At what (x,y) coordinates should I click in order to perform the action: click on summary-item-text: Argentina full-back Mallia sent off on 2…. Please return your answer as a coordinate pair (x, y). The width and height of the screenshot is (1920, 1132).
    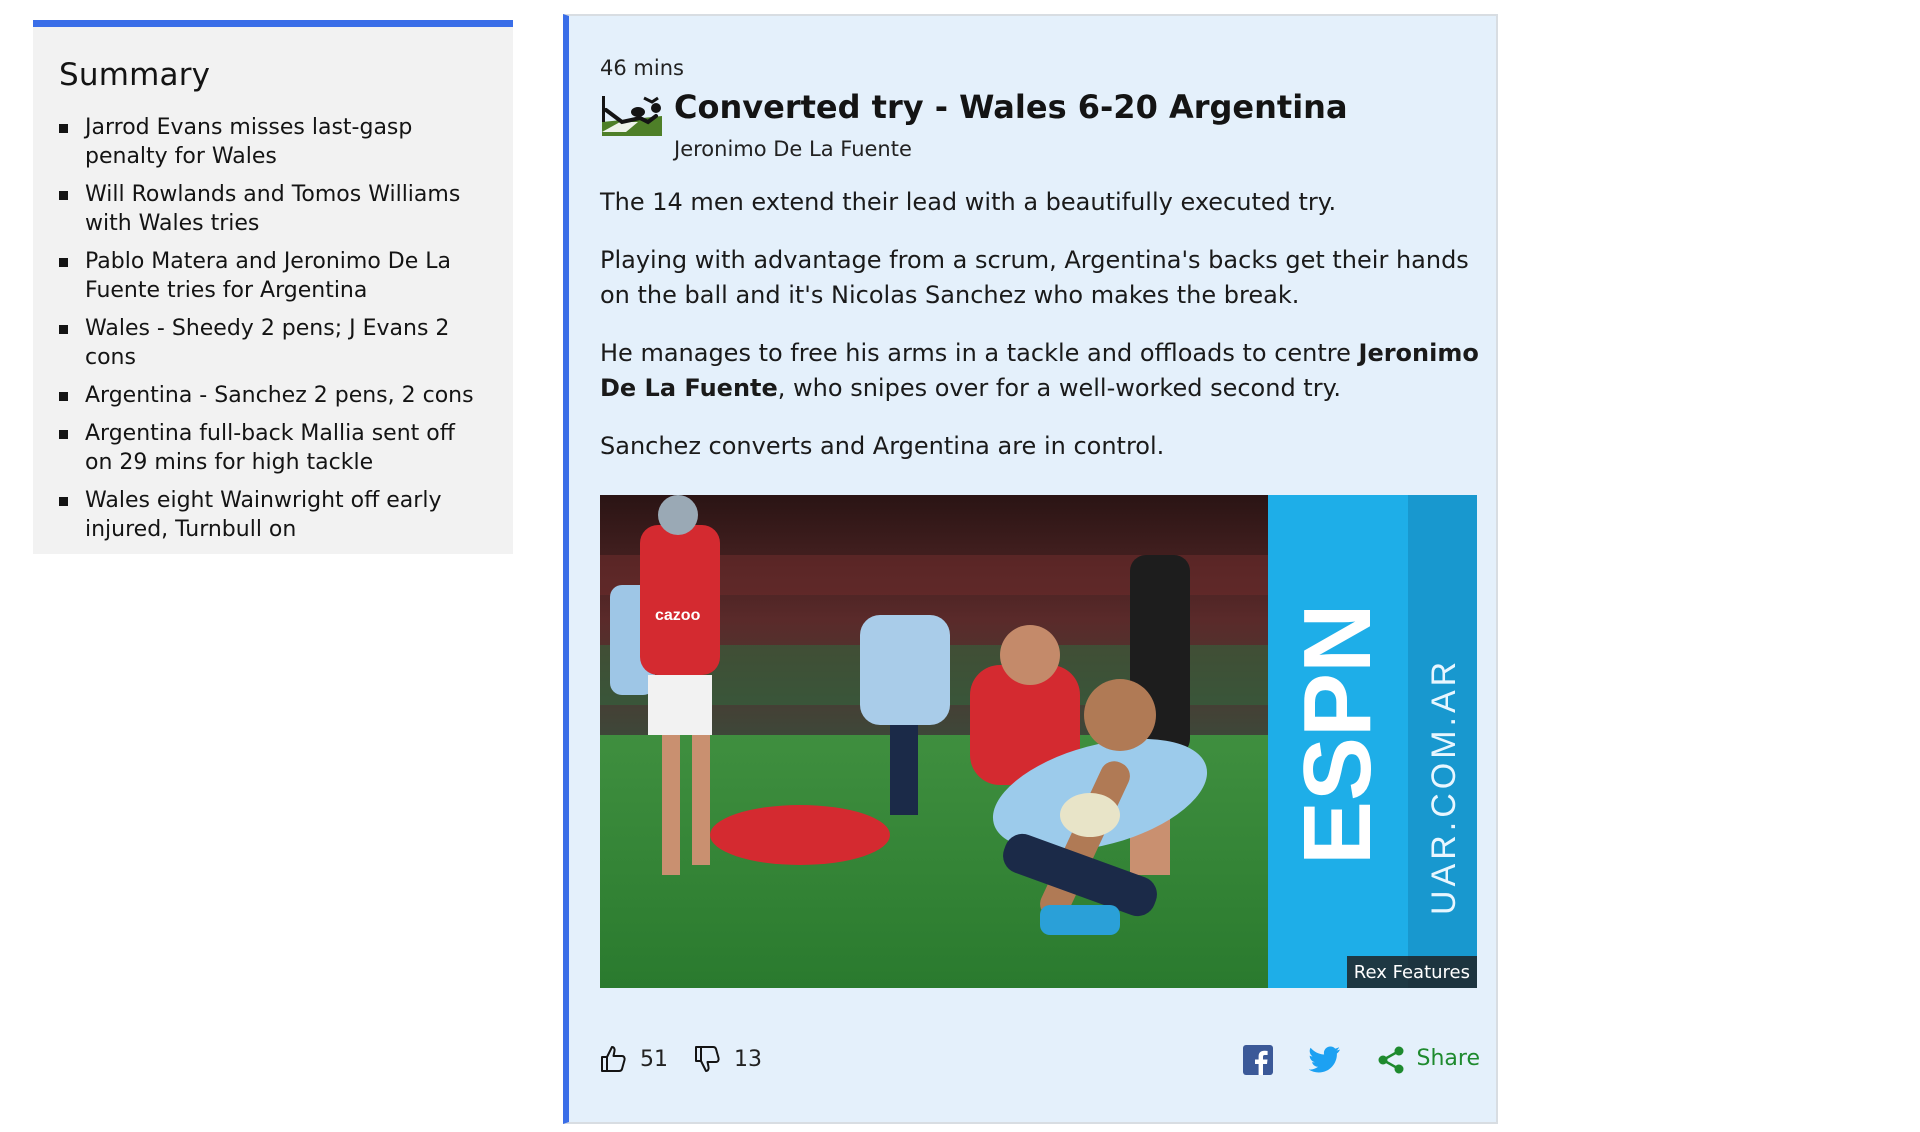
    Looking at the image, I should click on (270, 448).